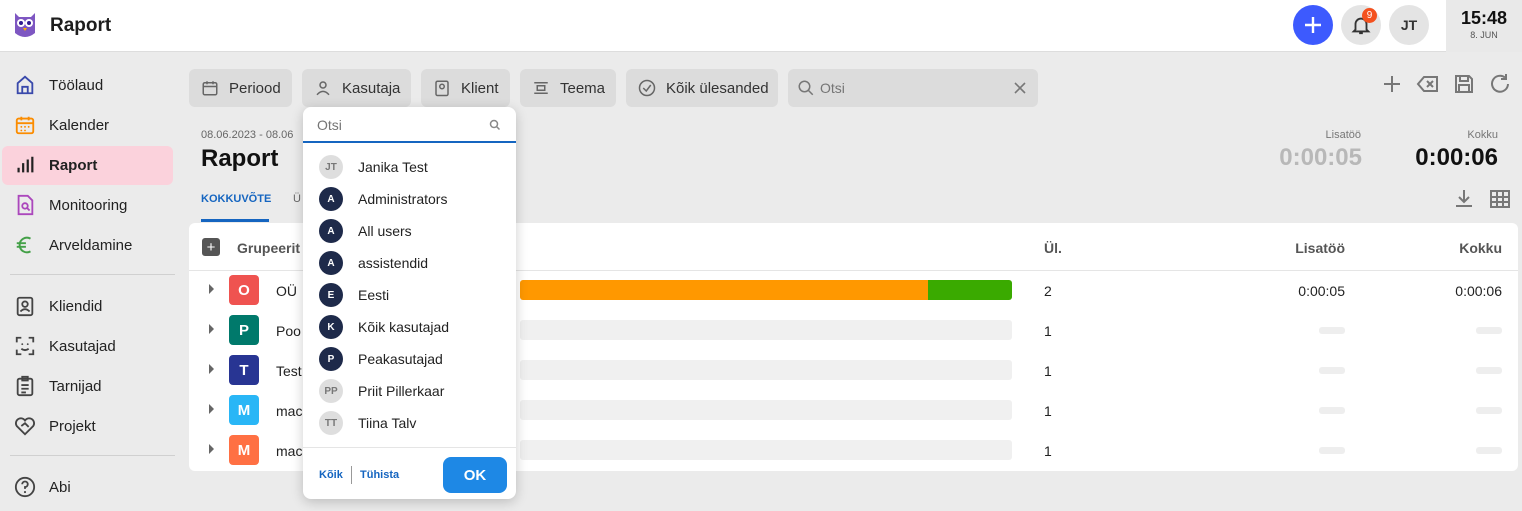  I want to click on option-avatar: K, so click(331, 327).